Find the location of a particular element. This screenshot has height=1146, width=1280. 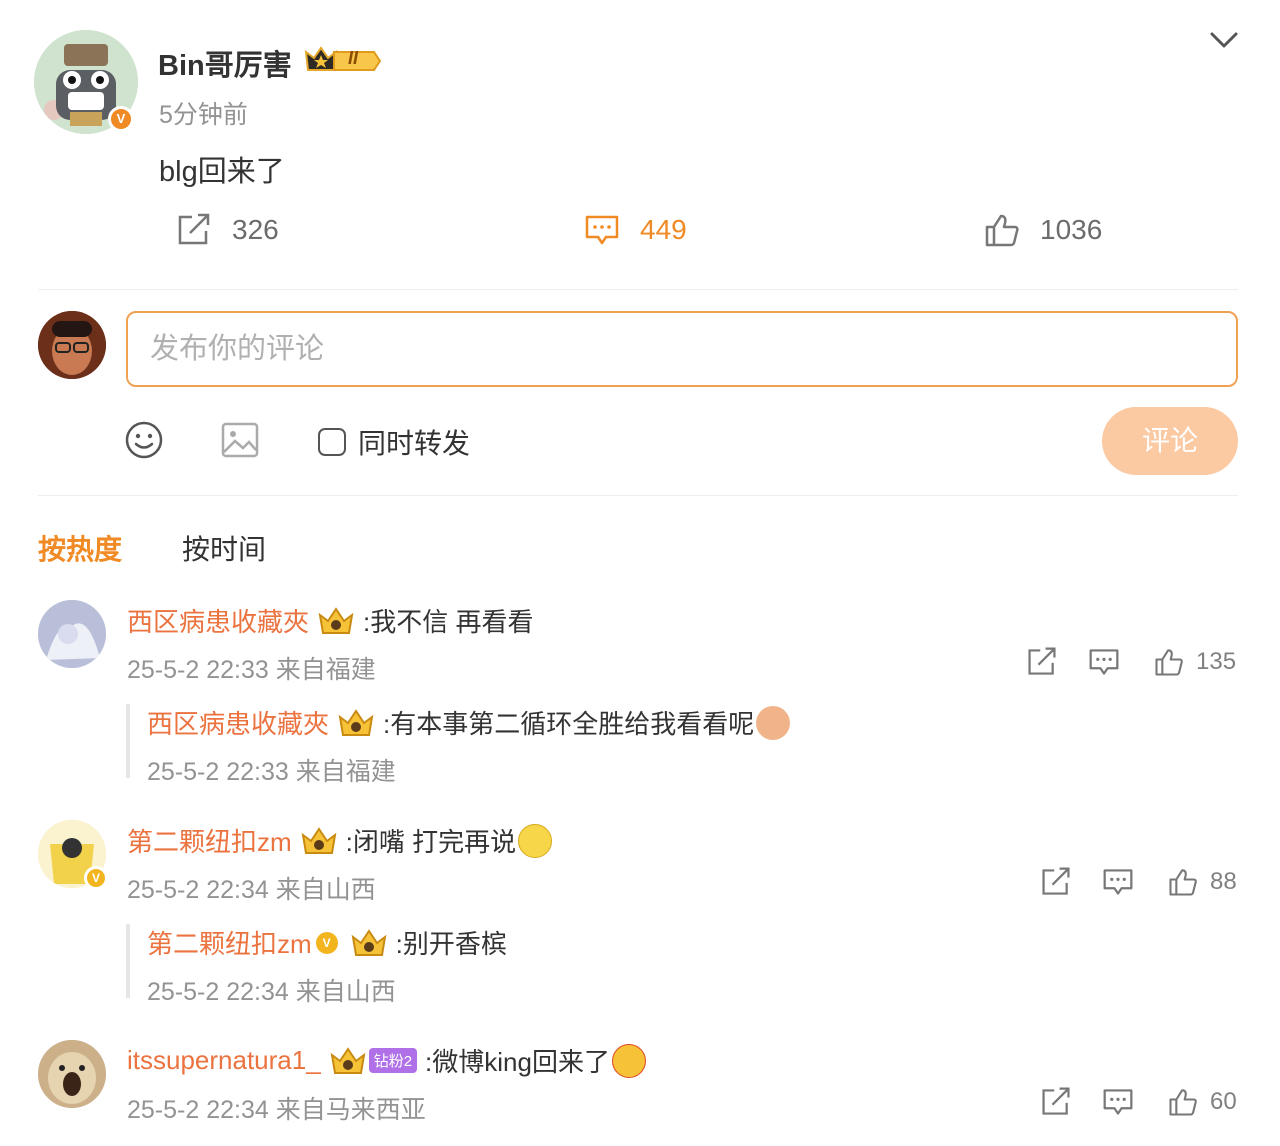

comment-like-count: 88 is located at coordinates (1223, 881).